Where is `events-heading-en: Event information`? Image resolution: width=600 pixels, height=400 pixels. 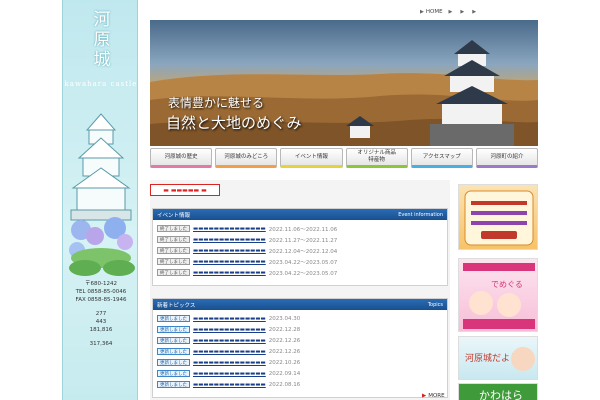
events-heading-en: Event information is located at coordinates (420, 214).